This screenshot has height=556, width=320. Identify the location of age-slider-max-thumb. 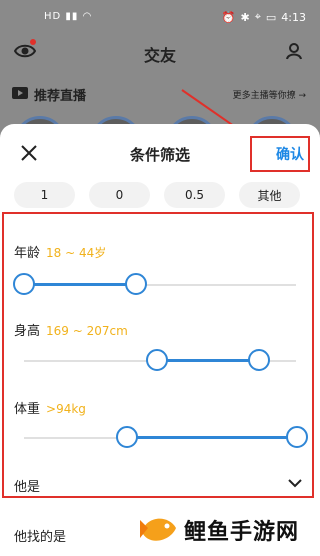
(136, 284).